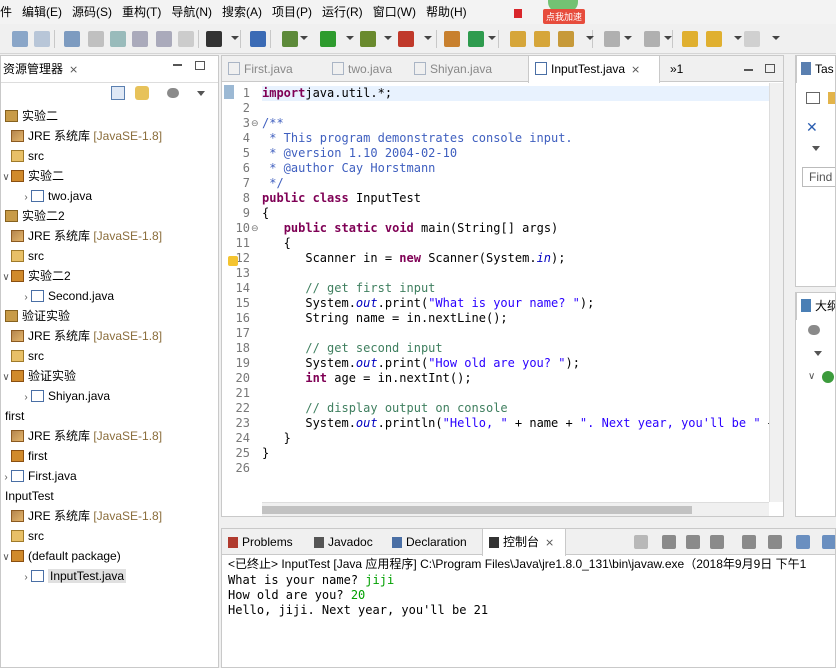 This screenshot has height=668, width=836. What do you see at coordinates (42, 12) in the screenshot?
I see `menu-item-1: 编辑(E)` at bounding box center [42, 12].